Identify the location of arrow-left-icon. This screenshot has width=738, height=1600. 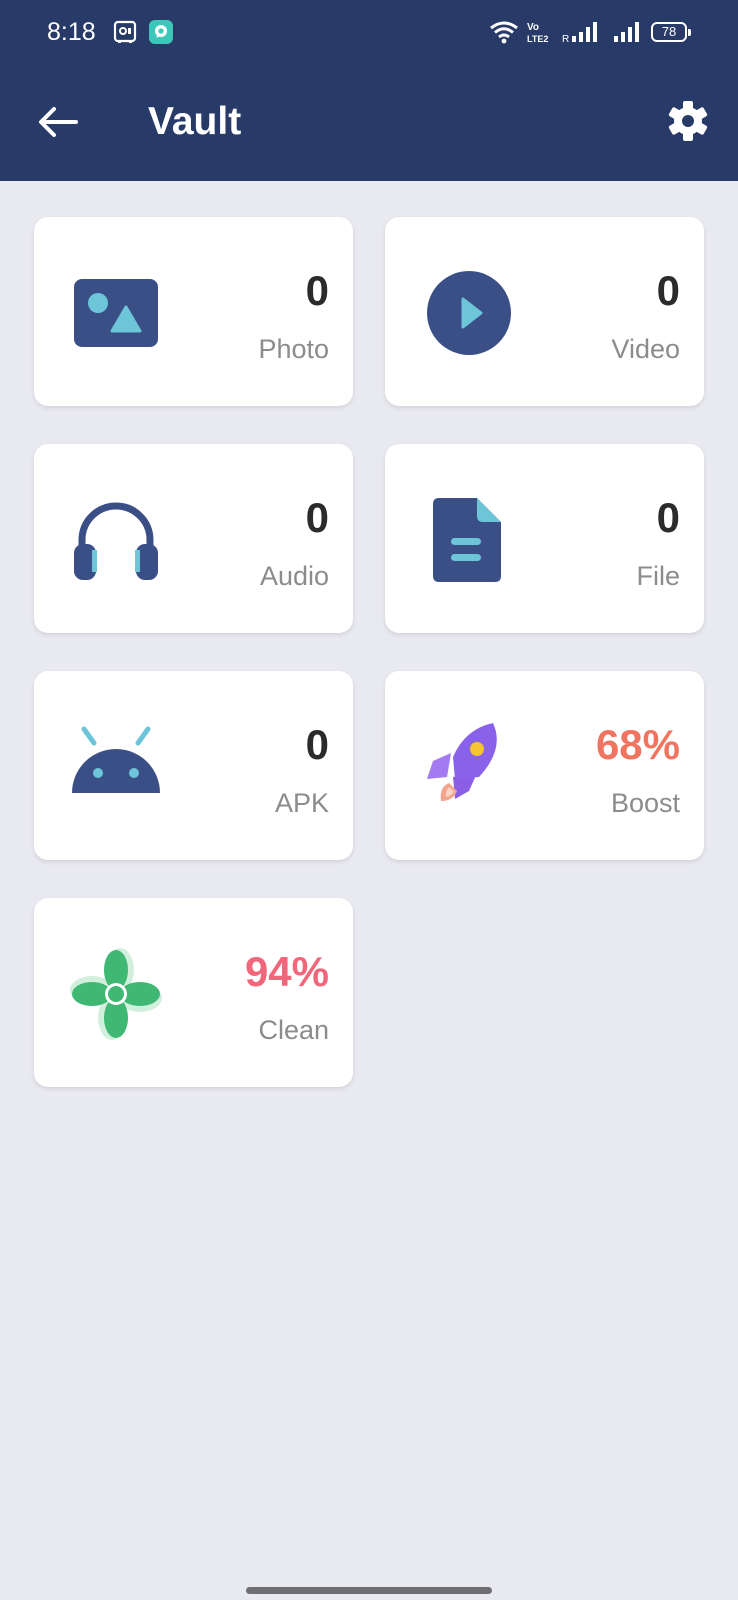
(58, 122).